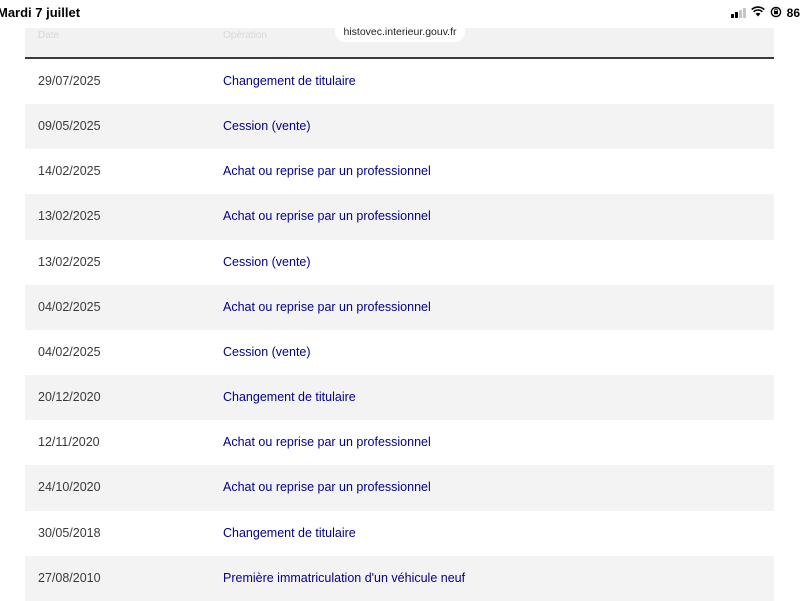 The height and width of the screenshot is (601, 800). What do you see at coordinates (69, 442) in the screenshot?
I see `row-date: 12/11/2020` at bounding box center [69, 442].